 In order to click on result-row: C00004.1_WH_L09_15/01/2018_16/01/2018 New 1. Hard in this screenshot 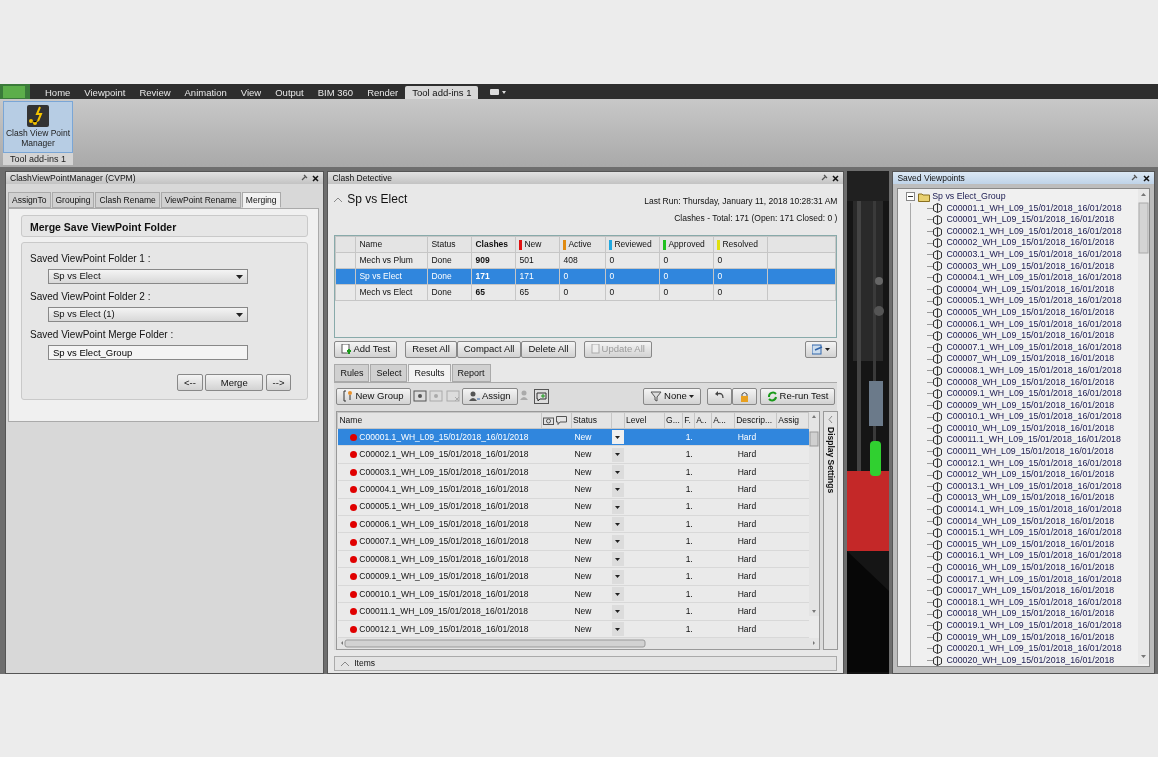, I will do `click(573, 489)`.